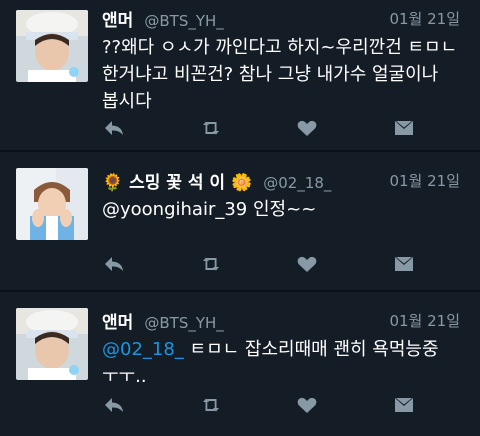 The image size is (480, 436). Describe the element at coordinates (241, 183) in the screenshot. I see `blossom-emoji: 🌼` at that location.